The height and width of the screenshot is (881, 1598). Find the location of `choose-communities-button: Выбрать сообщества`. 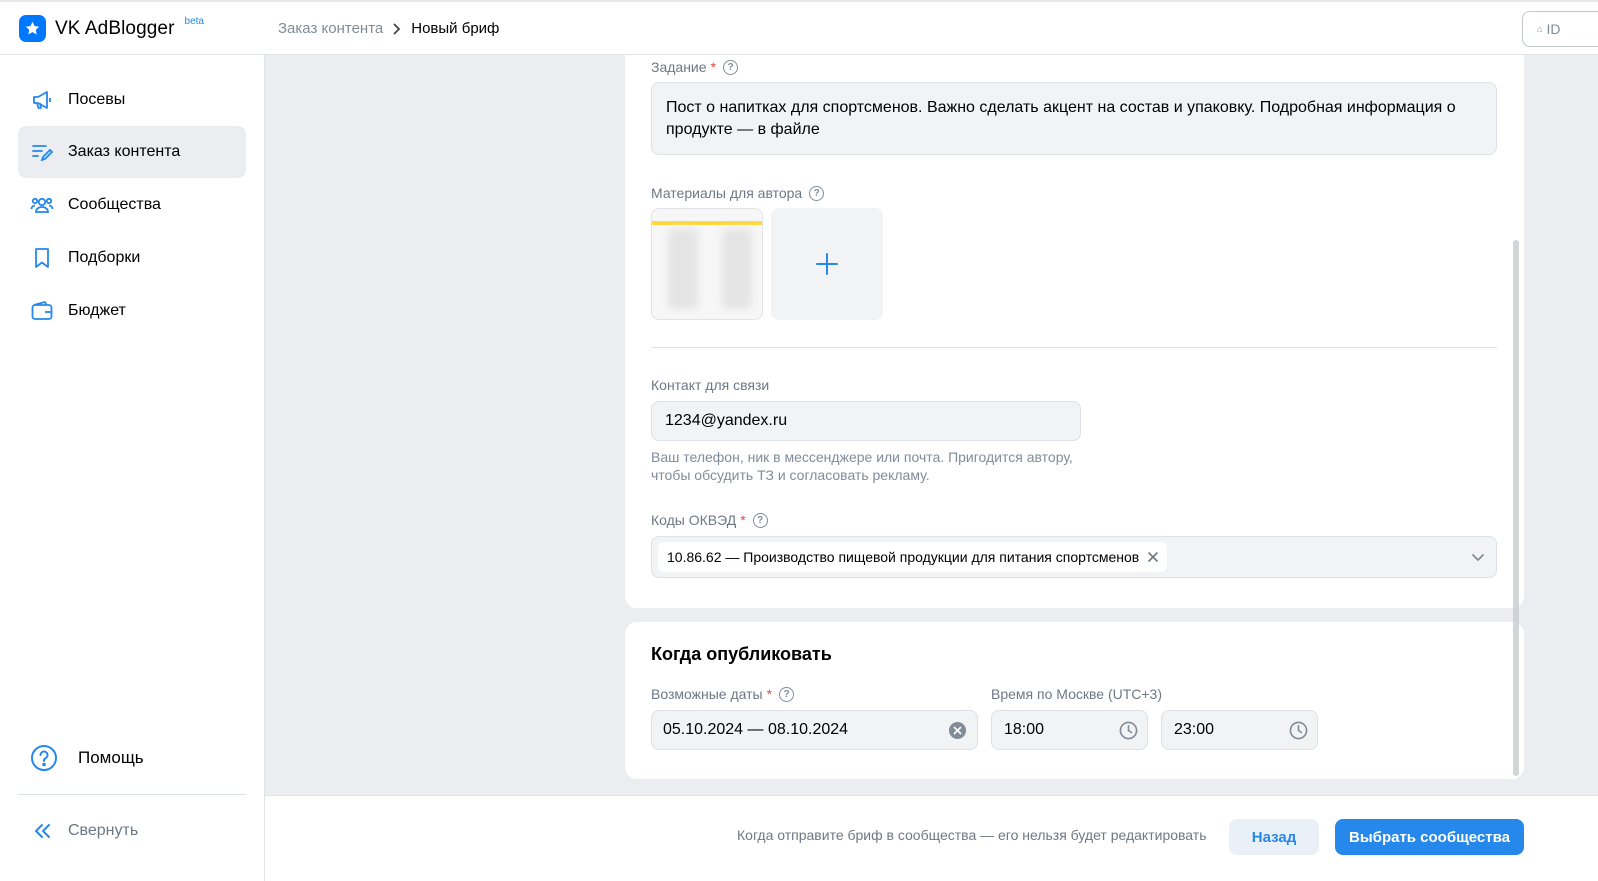

choose-communities-button: Выбрать сообщества is located at coordinates (1429, 837).